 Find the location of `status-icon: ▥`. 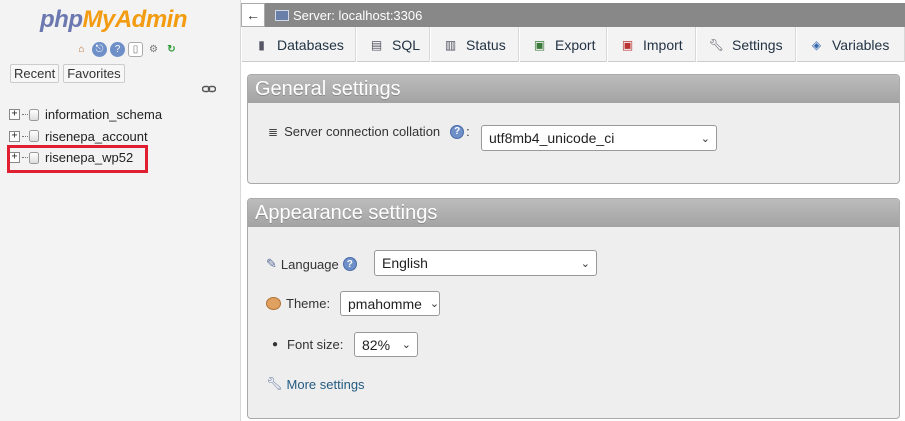

status-icon: ▥ is located at coordinates (450, 44).